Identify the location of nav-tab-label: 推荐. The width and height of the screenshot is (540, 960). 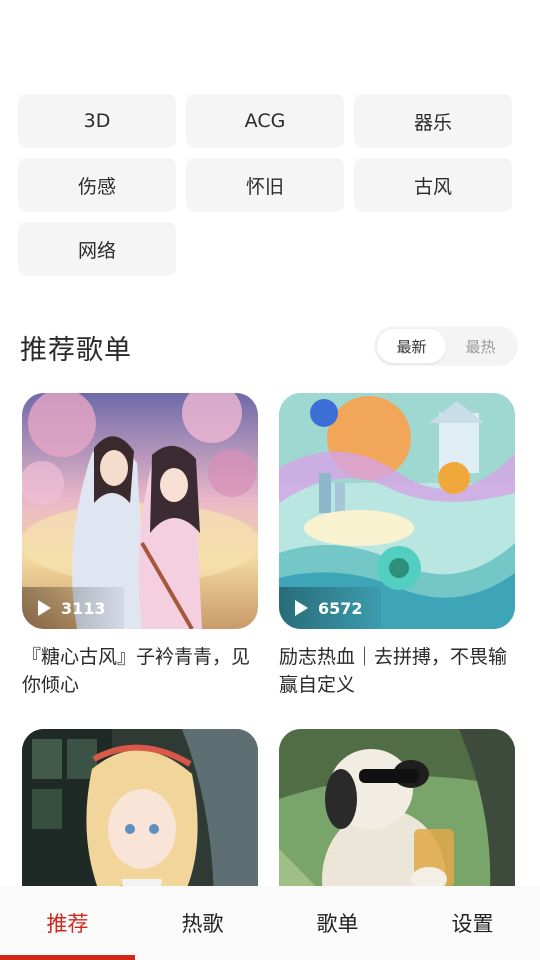
(67, 924).